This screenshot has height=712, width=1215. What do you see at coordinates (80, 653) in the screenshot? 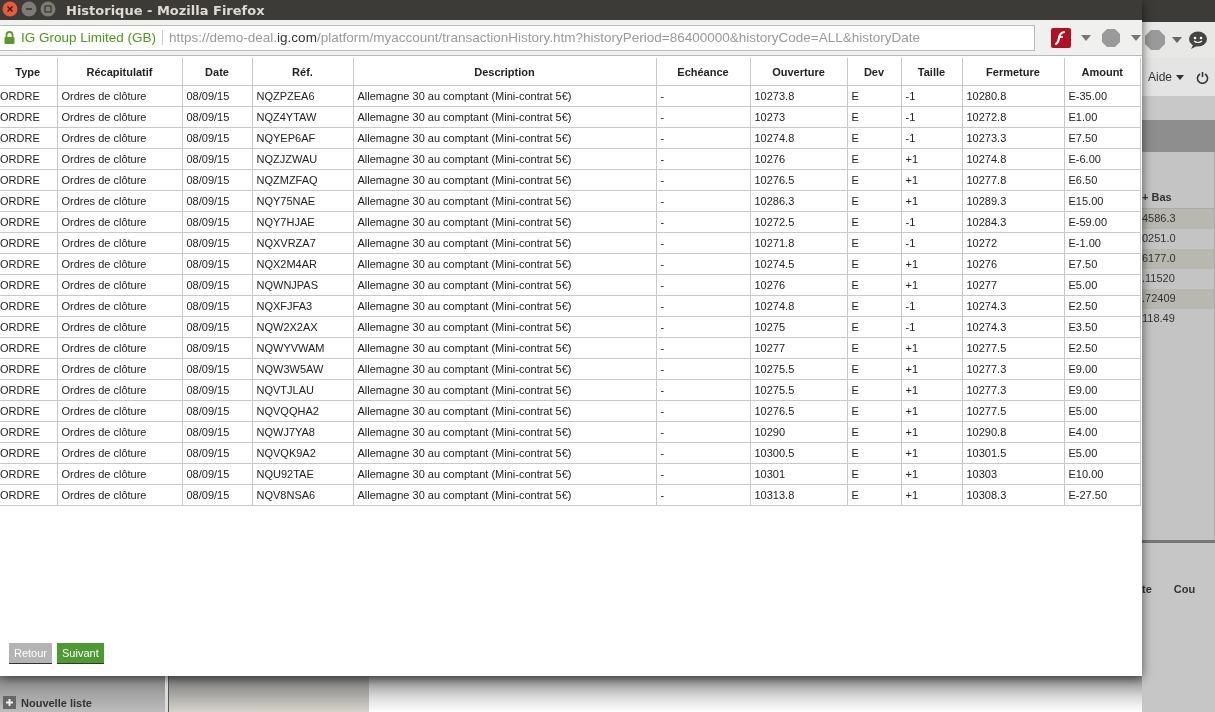
I see `pagination-button: Suivant` at bounding box center [80, 653].